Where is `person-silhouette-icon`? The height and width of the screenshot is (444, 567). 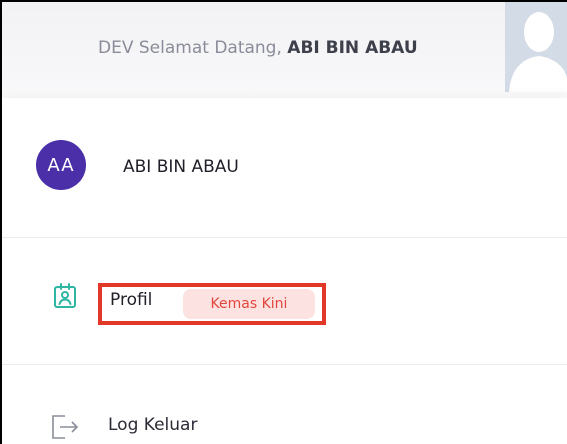
person-silhouette-icon is located at coordinates (536, 47).